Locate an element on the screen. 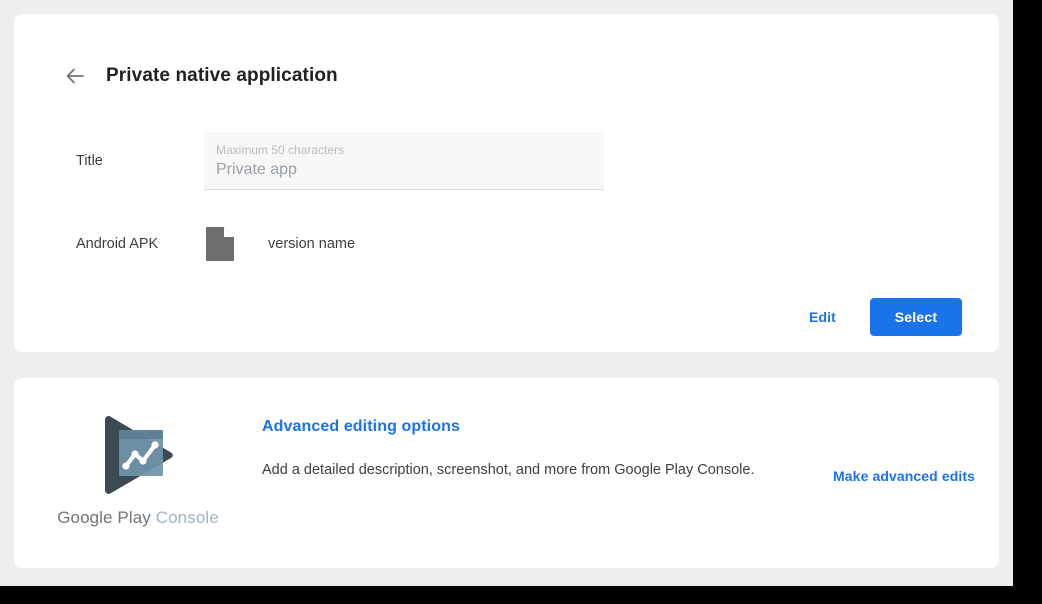 The height and width of the screenshot is (604, 1042). card-actions: Edit Select is located at coordinates (883, 317).